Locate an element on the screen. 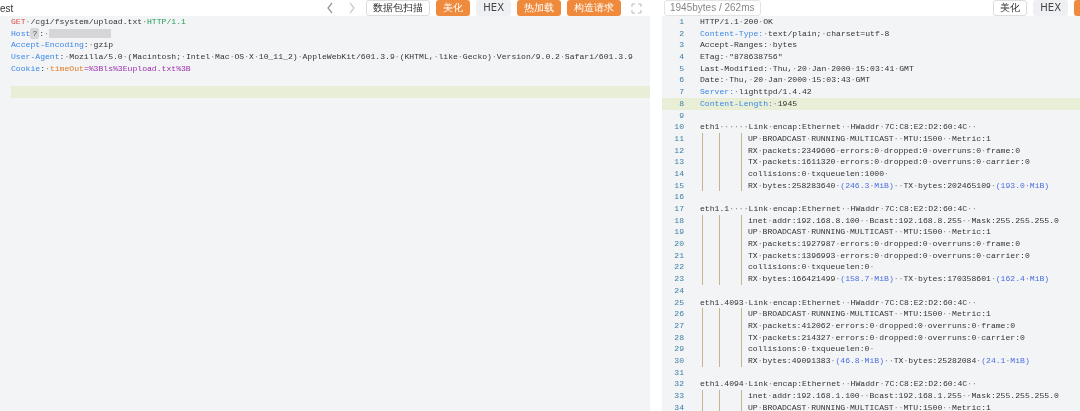 This screenshot has height=411, width=1080. line-number: 9 is located at coordinates (681, 115).